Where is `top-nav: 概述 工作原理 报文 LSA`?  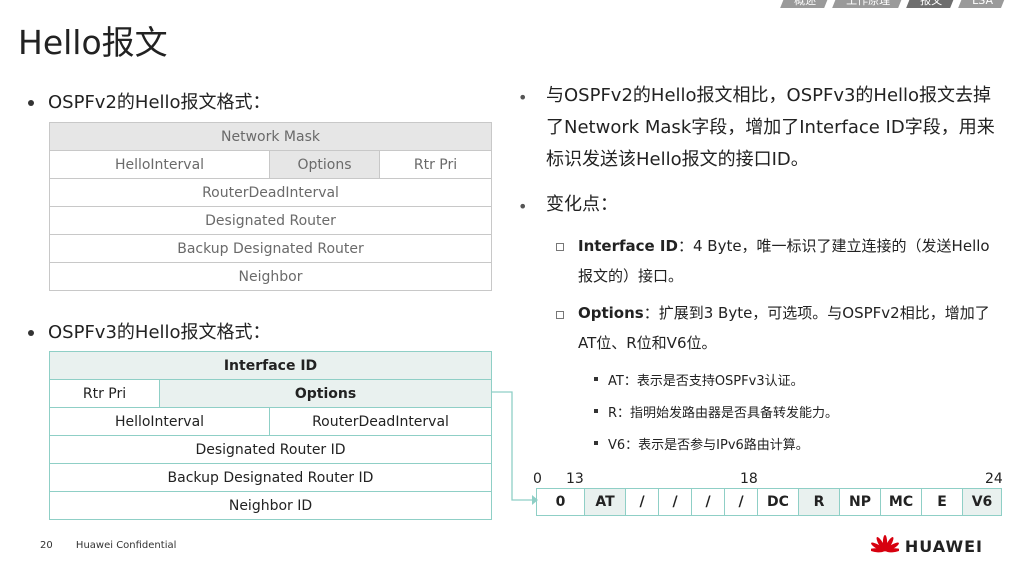
top-nav: 概述 工作原理 报文 LSA is located at coordinates (892, 4).